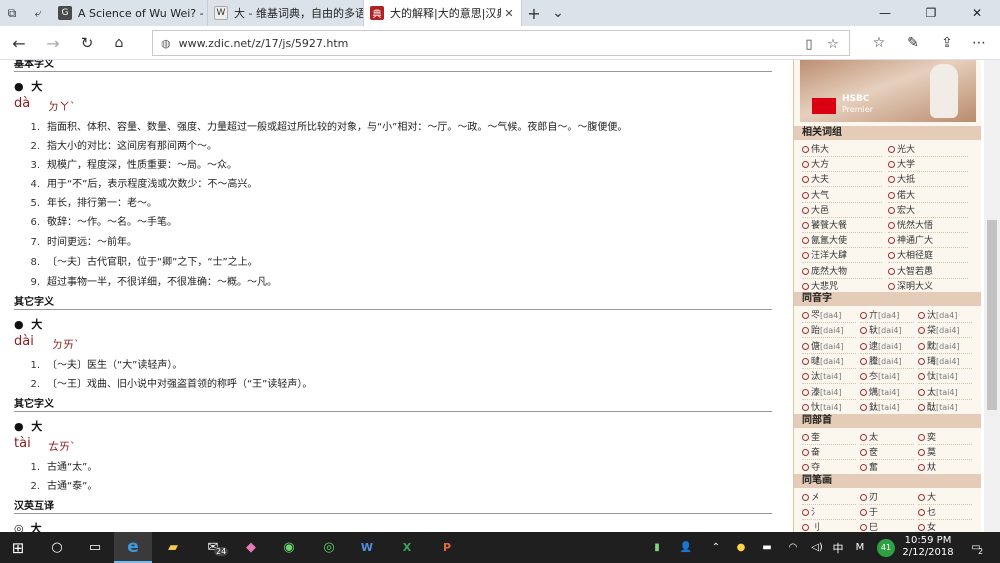 This screenshot has width=1000, height=563. What do you see at coordinates (945, 497) in the screenshot?
I see `same-strokes-char-link: 大` at bounding box center [945, 497].